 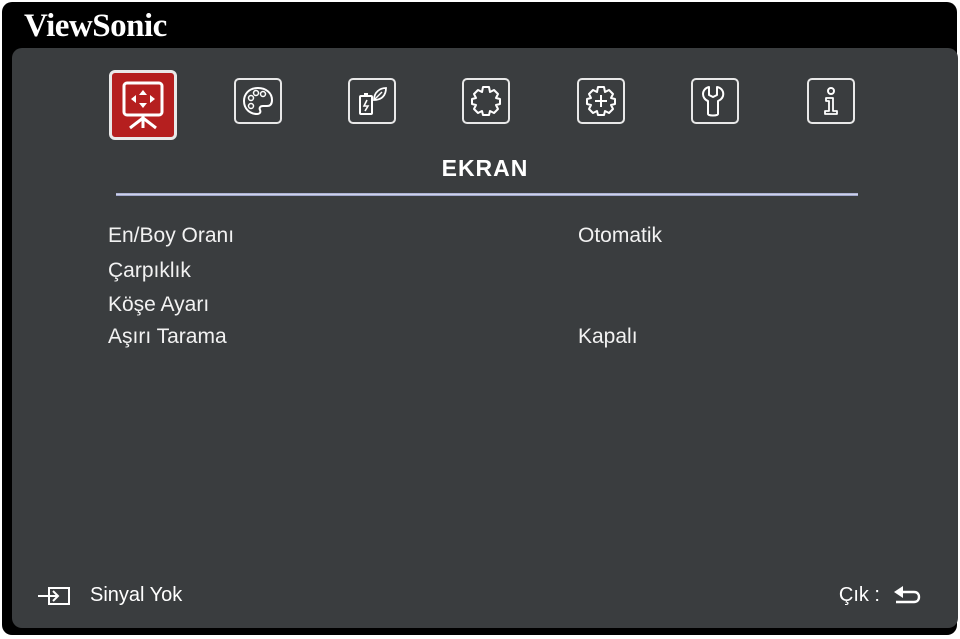 I want to click on tab-image-settings, so click(x=258, y=101).